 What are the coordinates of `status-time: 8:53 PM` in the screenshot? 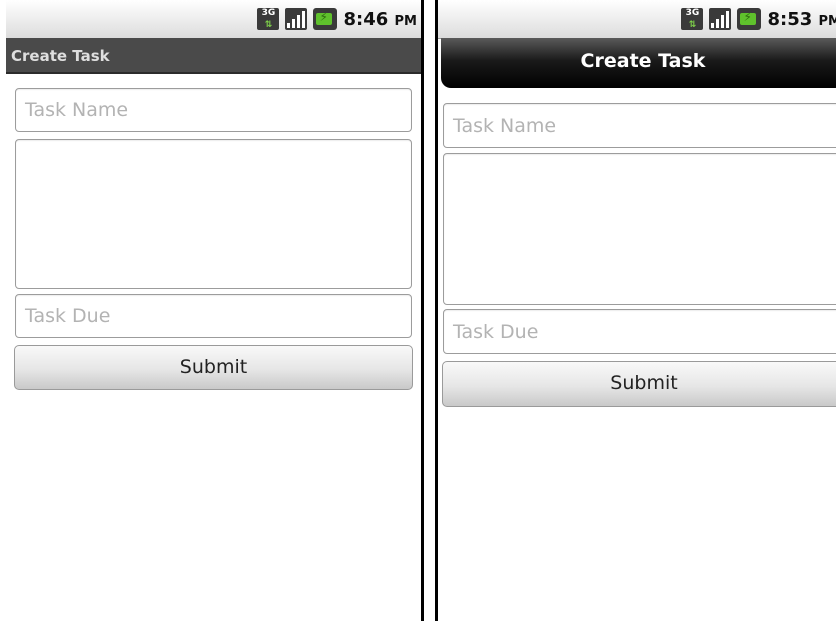 It's located at (801, 19).